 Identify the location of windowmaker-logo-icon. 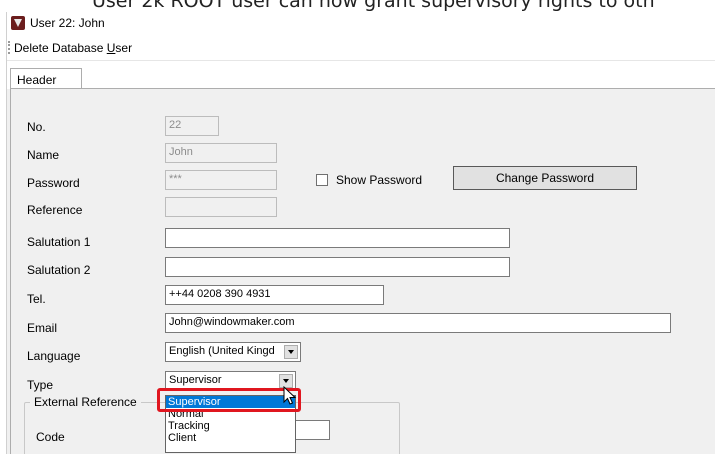
(18, 23).